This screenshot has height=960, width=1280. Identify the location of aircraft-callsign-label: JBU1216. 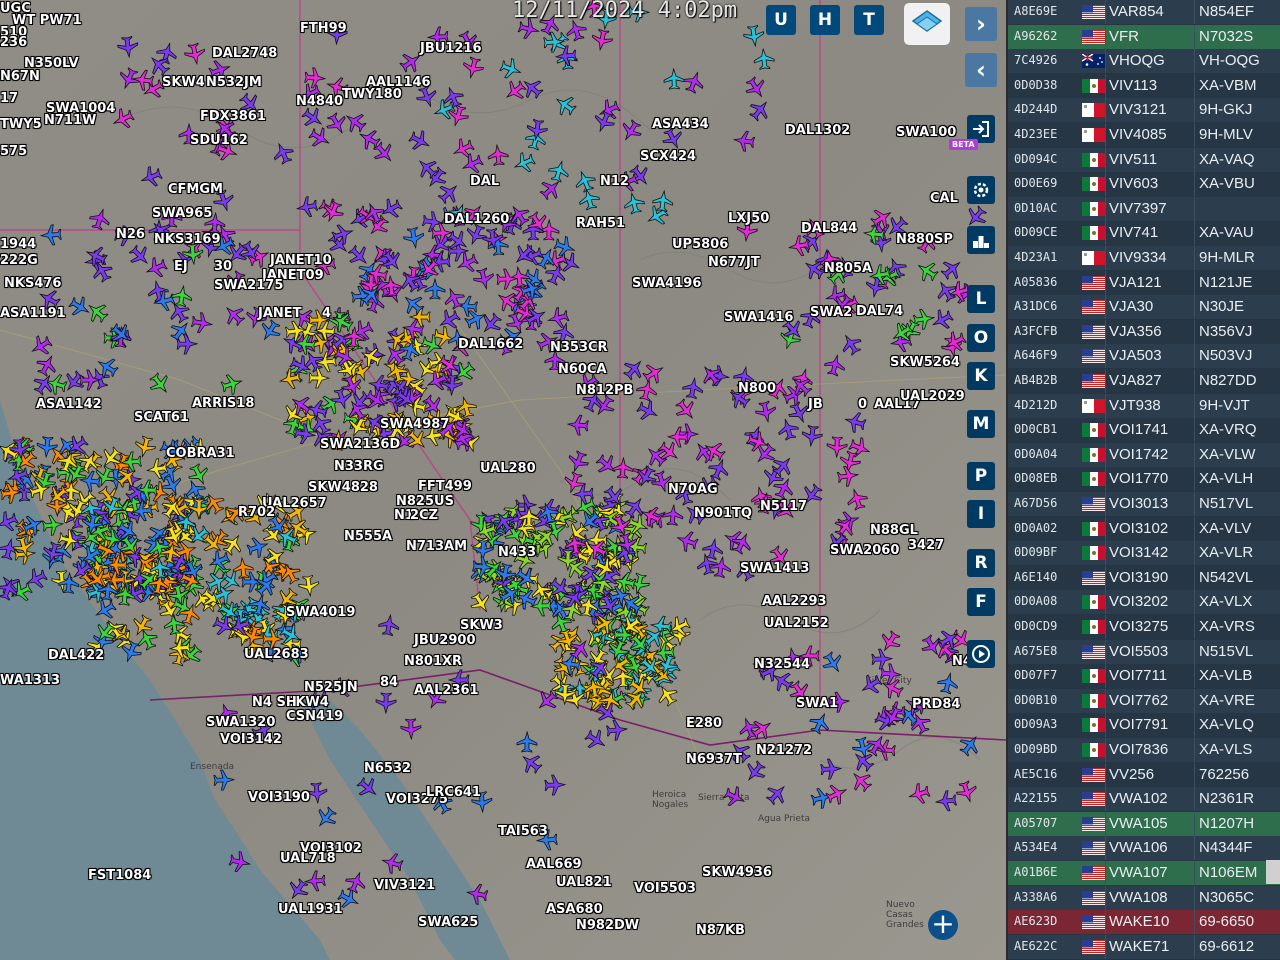
(450, 49).